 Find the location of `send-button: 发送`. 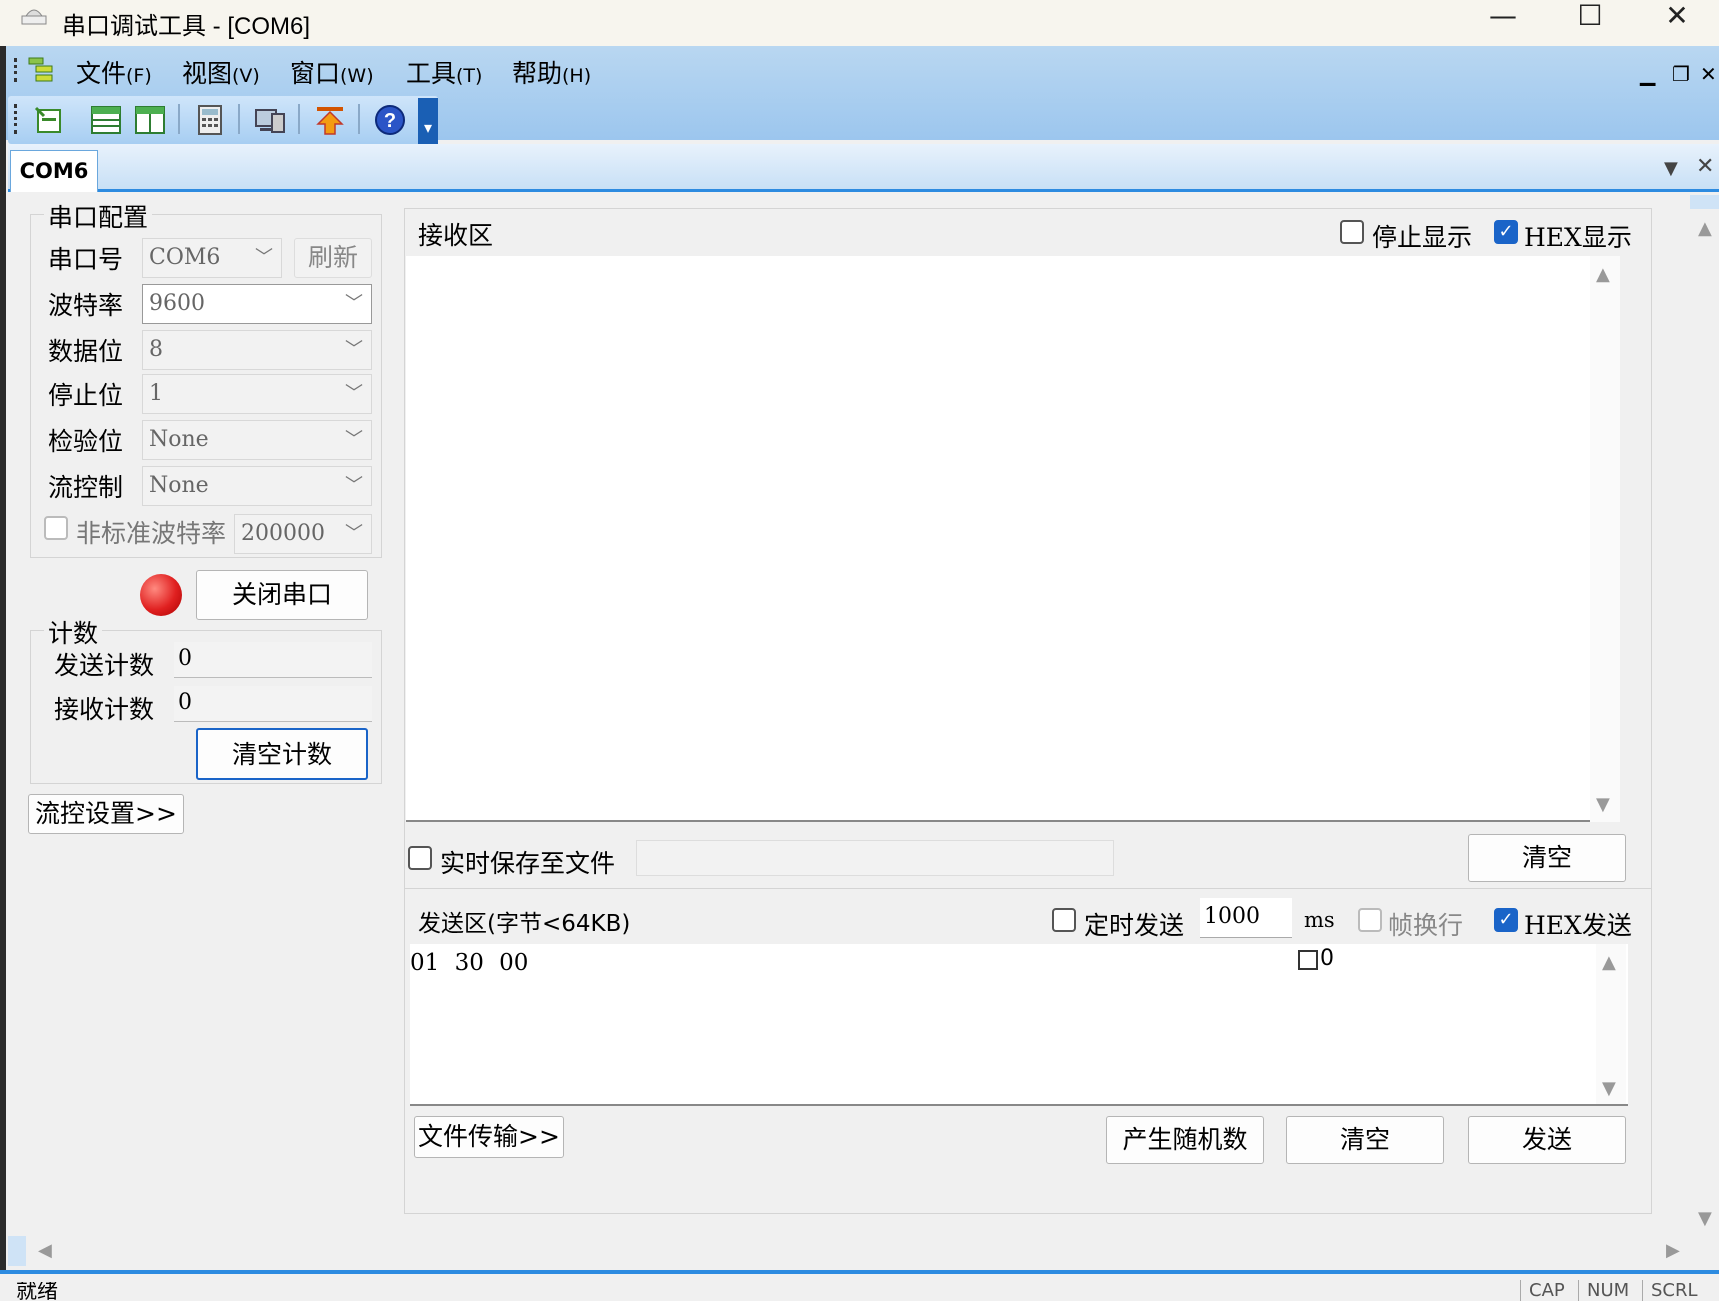

send-button: 发送 is located at coordinates (1547, 1140).